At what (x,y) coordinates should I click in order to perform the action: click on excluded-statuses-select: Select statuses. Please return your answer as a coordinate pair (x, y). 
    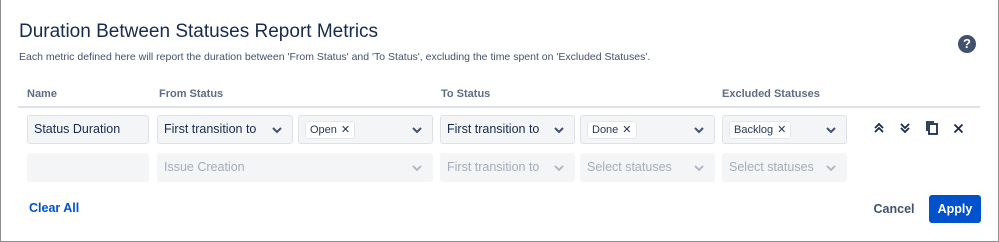
    Looking at the image, I should click on (784, 167).